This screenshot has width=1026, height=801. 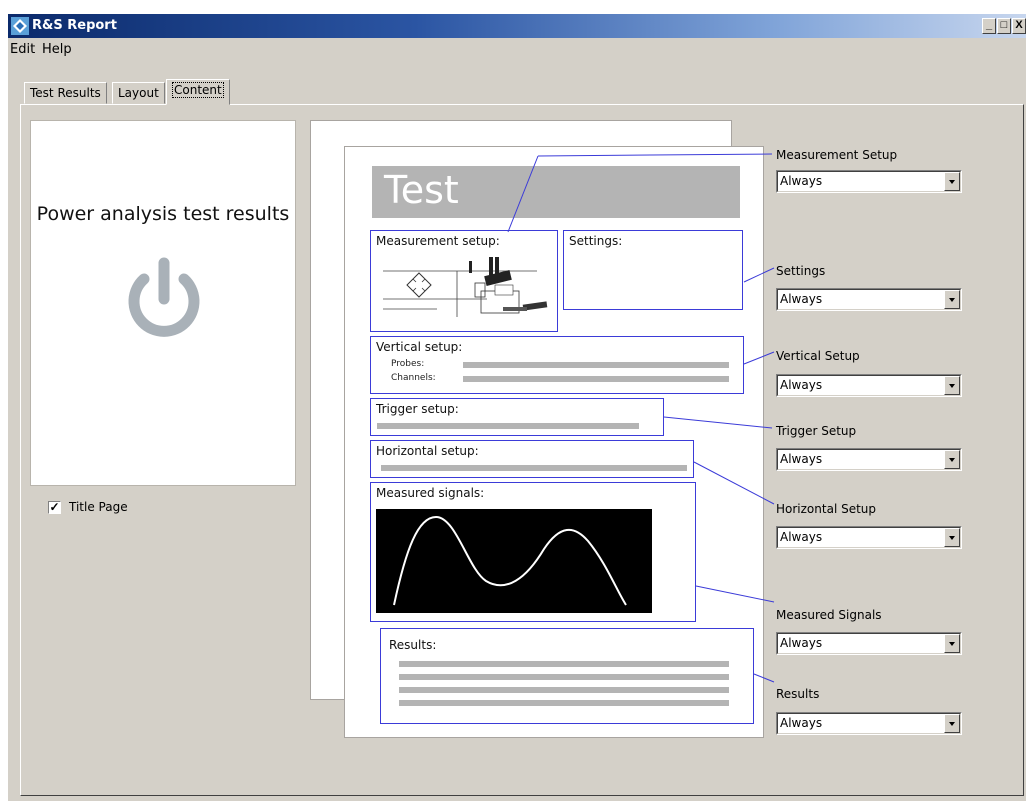 I want to click on measurement-setup-dropdown: Always, so click(x=869, y=181).